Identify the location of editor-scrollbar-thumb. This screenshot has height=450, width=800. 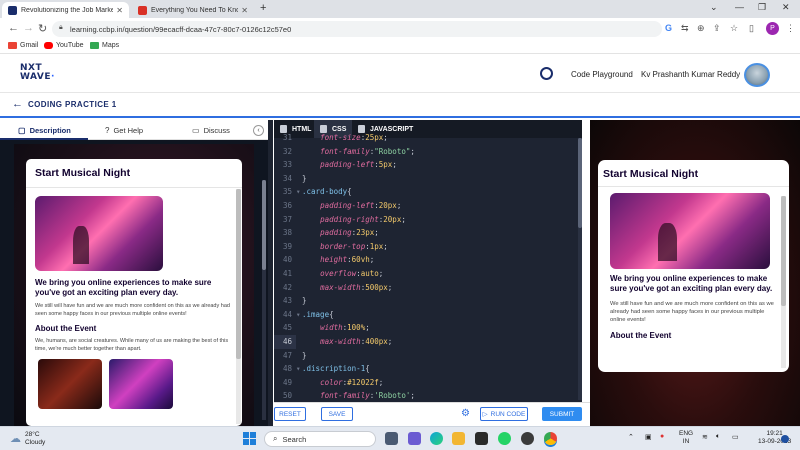
(580, 183).